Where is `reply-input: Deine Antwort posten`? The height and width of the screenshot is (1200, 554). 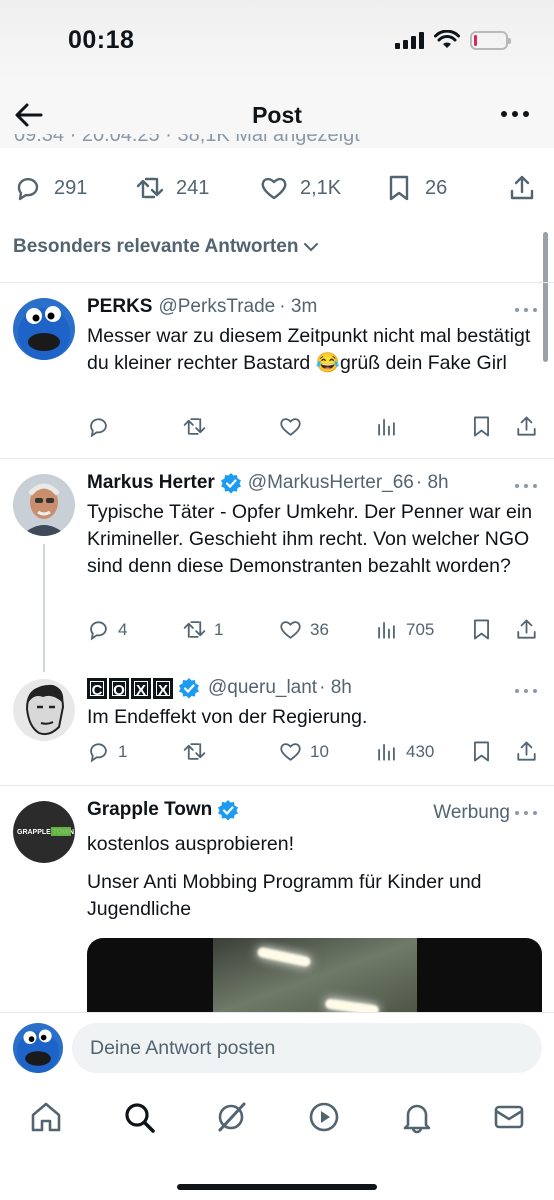 reply-input: Deine Antwort posten is located at coordinates (307, 1048).